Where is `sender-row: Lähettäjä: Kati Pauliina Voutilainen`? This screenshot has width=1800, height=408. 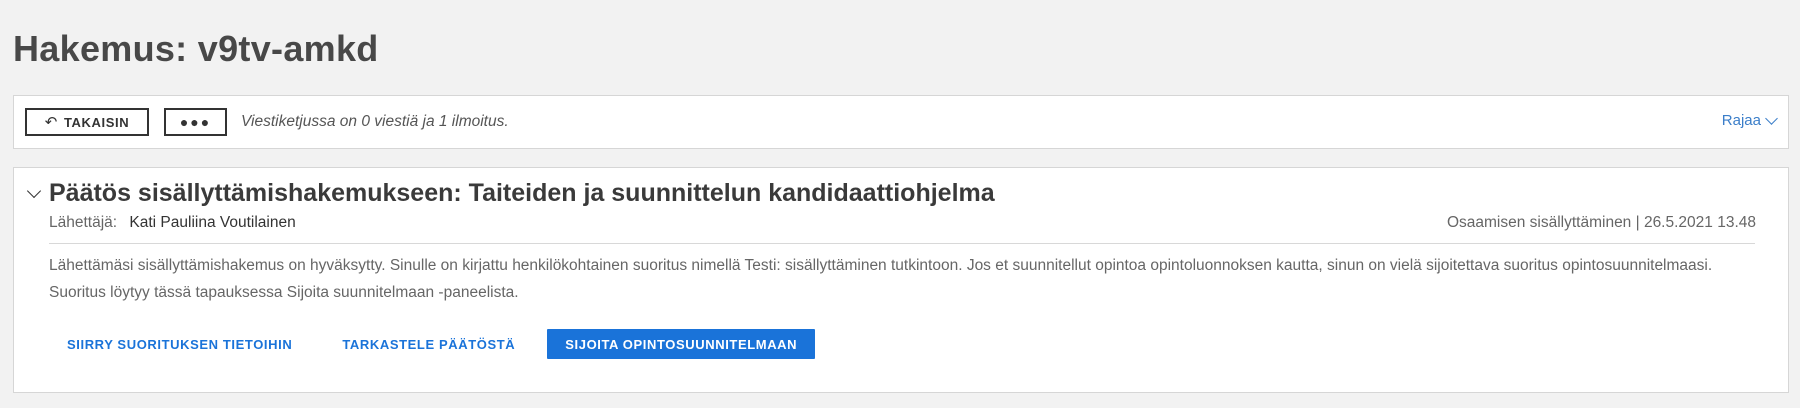 sender-row: Lähettäjä: Kati Pauliina Voutilainen is located at coordinates (172, 223).